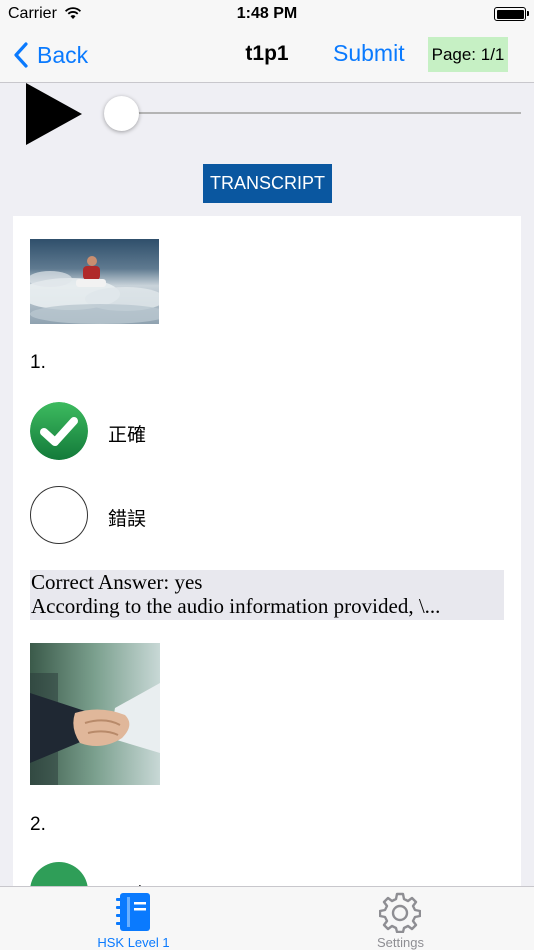 This screenshot has width=534, height=950. What do you see at coordinates (321, 113) in the screenshot?
I see `audio-progress-track` at bounding box center [321, 113].